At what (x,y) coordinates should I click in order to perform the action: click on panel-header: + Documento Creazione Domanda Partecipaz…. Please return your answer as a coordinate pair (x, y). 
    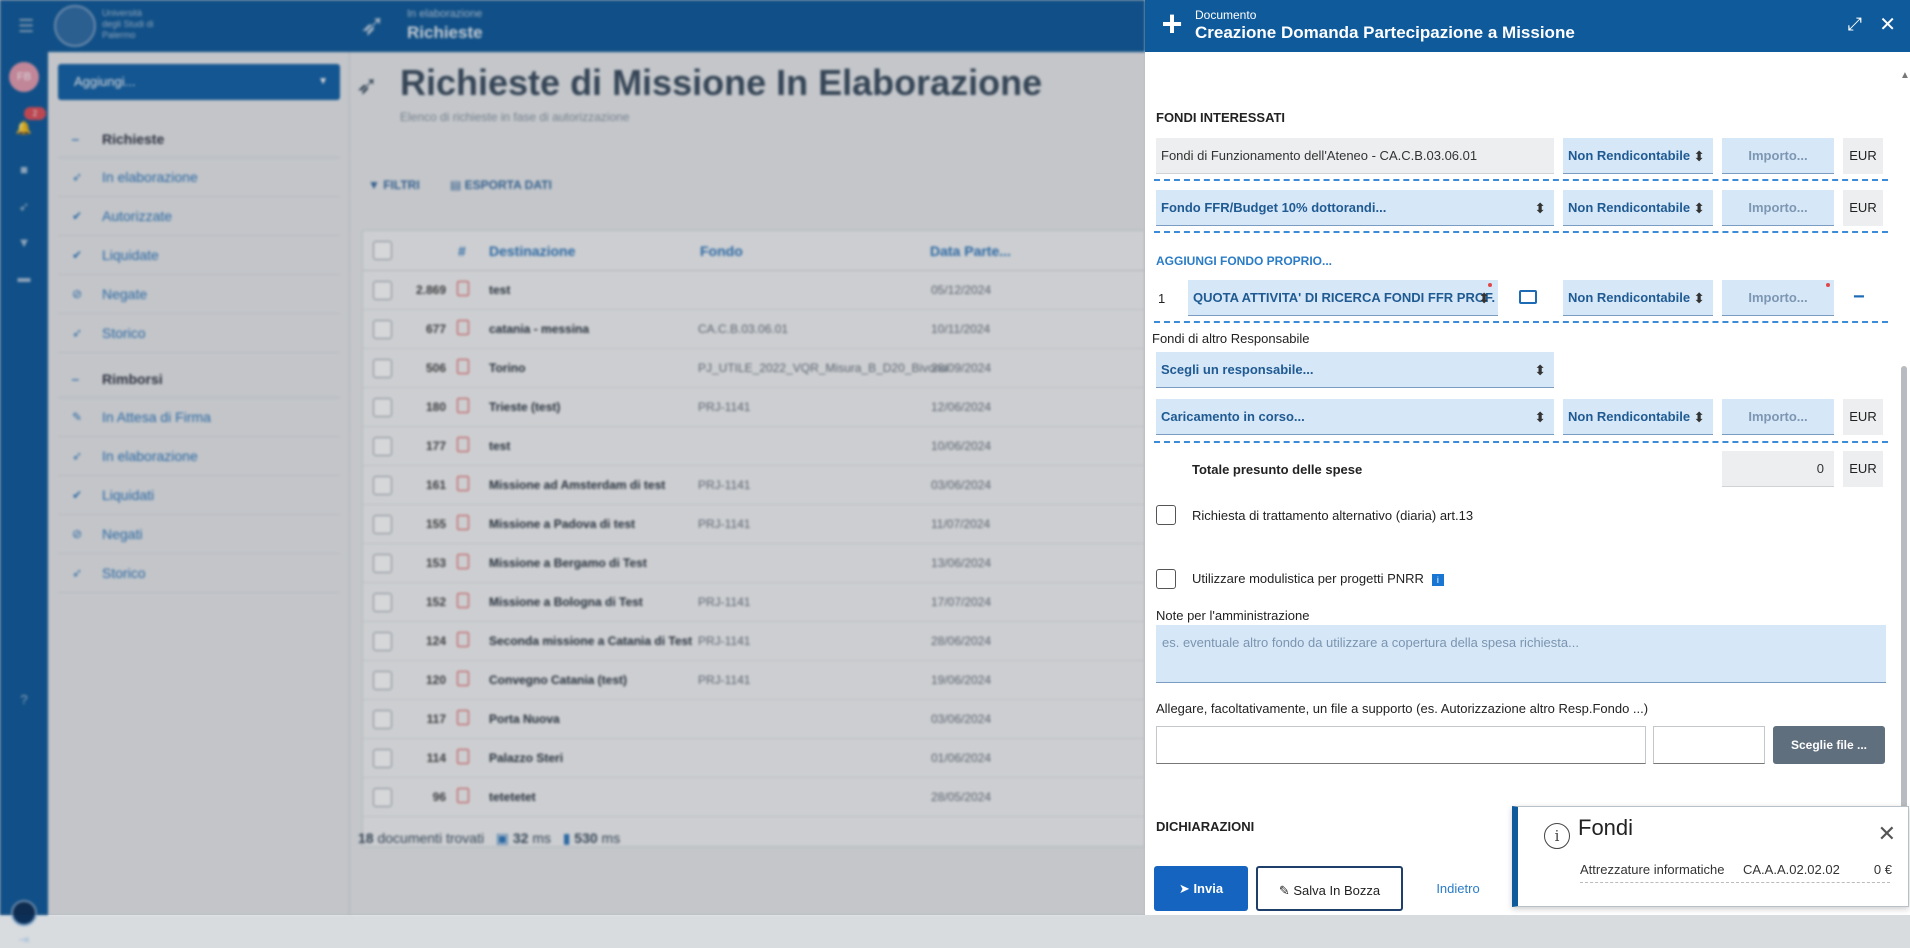
    Looking at the image, I should click on (1527, 26).